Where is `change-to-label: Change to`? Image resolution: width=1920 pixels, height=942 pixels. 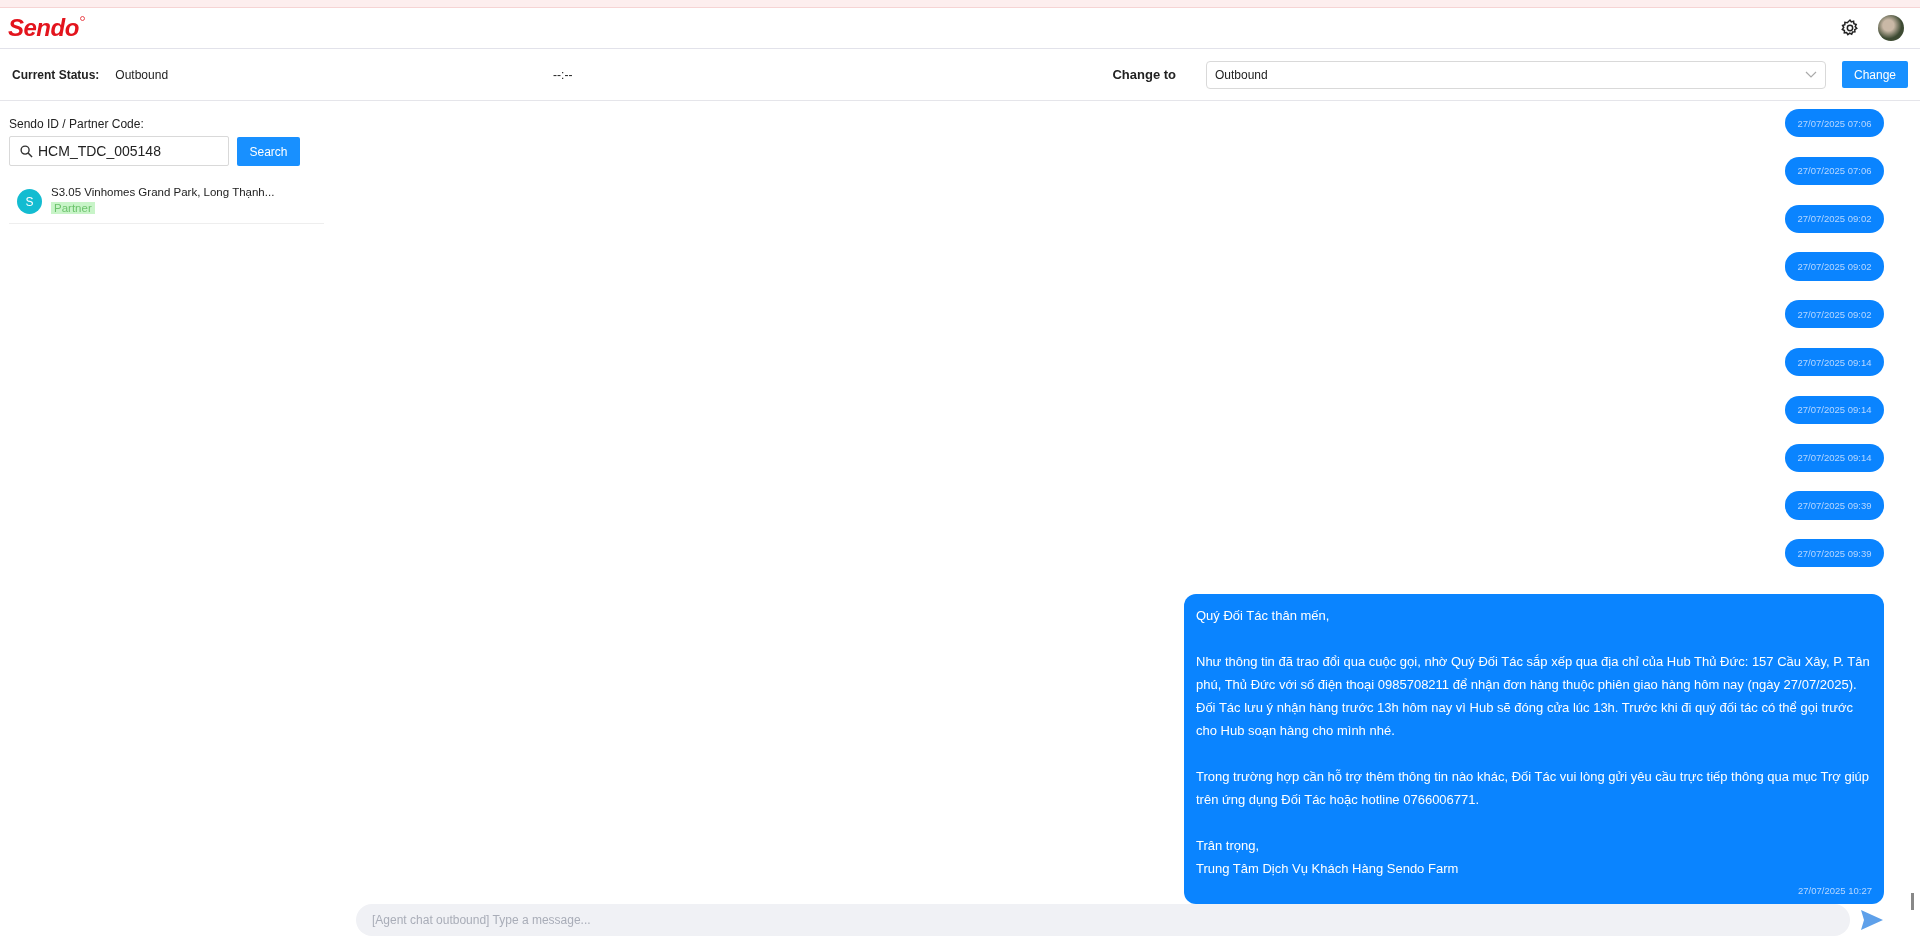
change-to-label: Change to is located at coordinates (1144, 74).